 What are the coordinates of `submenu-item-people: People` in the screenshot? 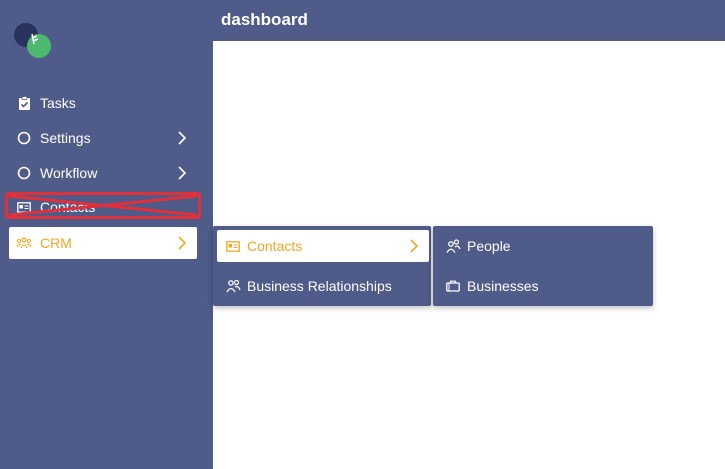 It's located at (543, 246).